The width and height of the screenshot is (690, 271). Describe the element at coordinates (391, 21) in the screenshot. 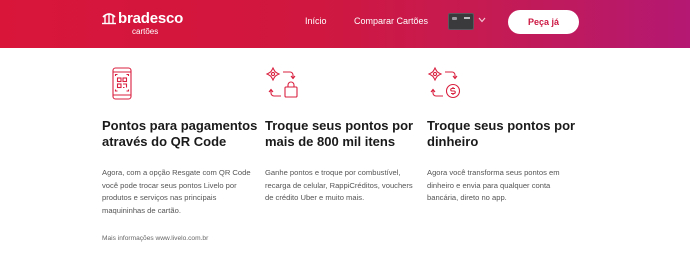

I see `nav-link-compare-cards: Comparar Cartões` at that location.